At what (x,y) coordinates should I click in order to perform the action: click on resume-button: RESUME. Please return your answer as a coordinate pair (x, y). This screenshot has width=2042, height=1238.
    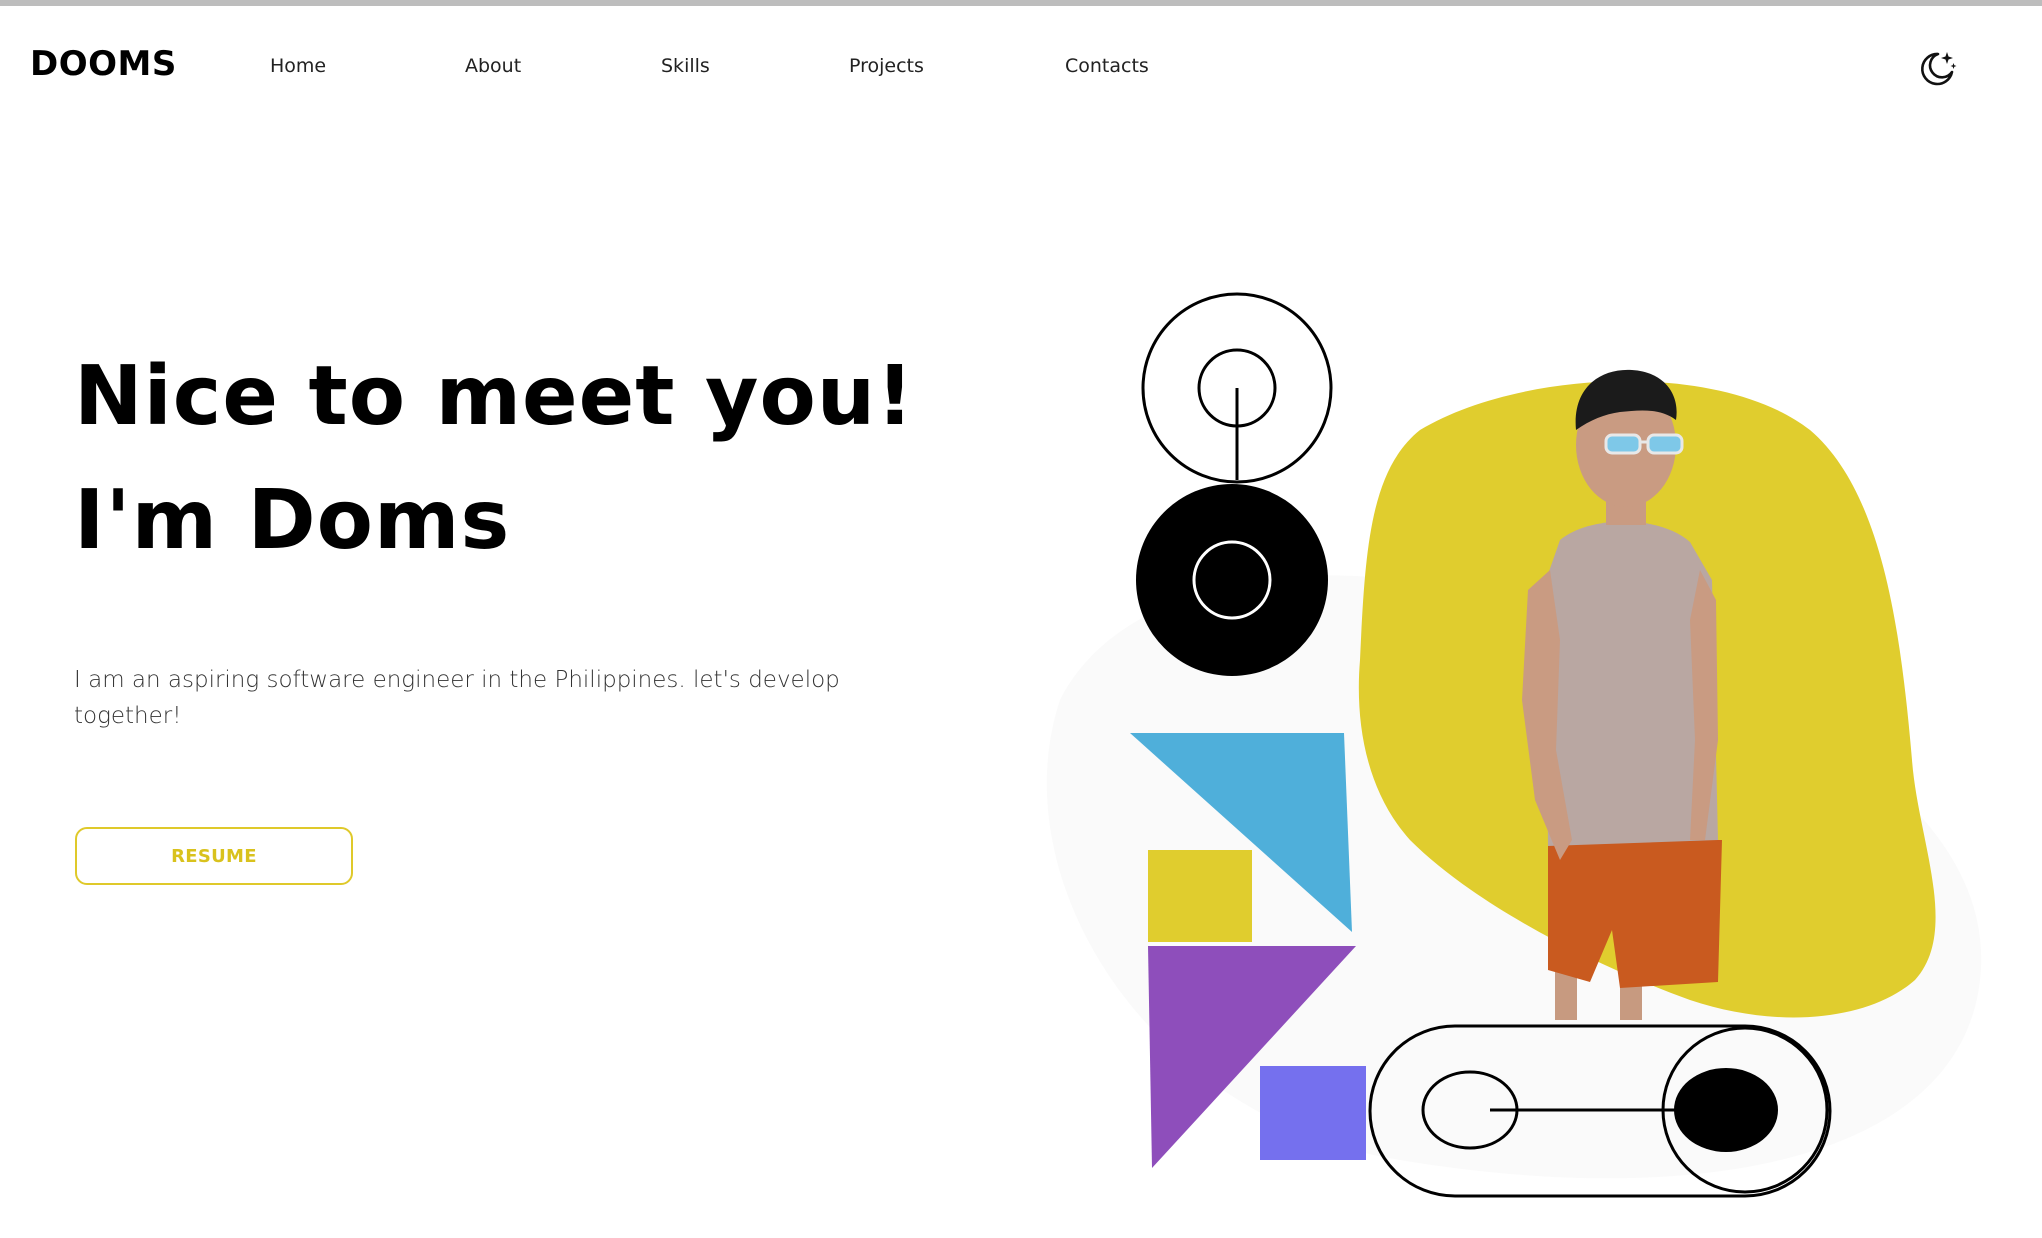
    Looking at the image, I should click on (214, 856).